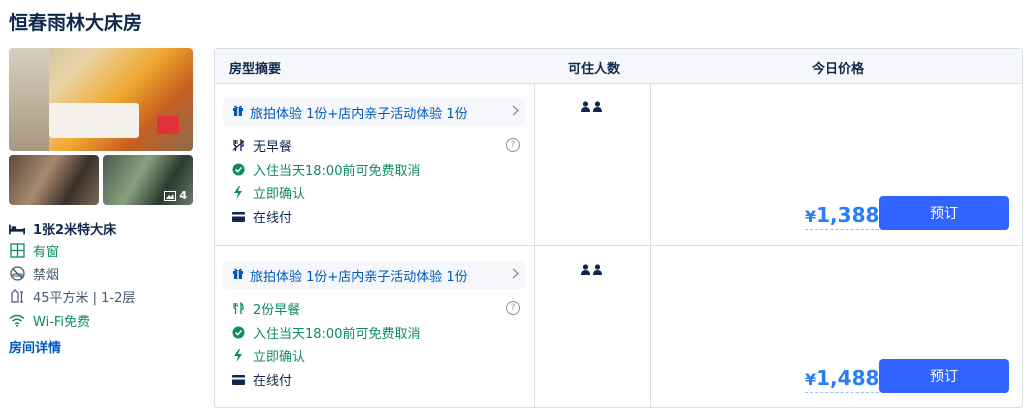 This screenshot has height=418, width=1026. I want to click on header-guests: 可住人数, so click(594, 69).